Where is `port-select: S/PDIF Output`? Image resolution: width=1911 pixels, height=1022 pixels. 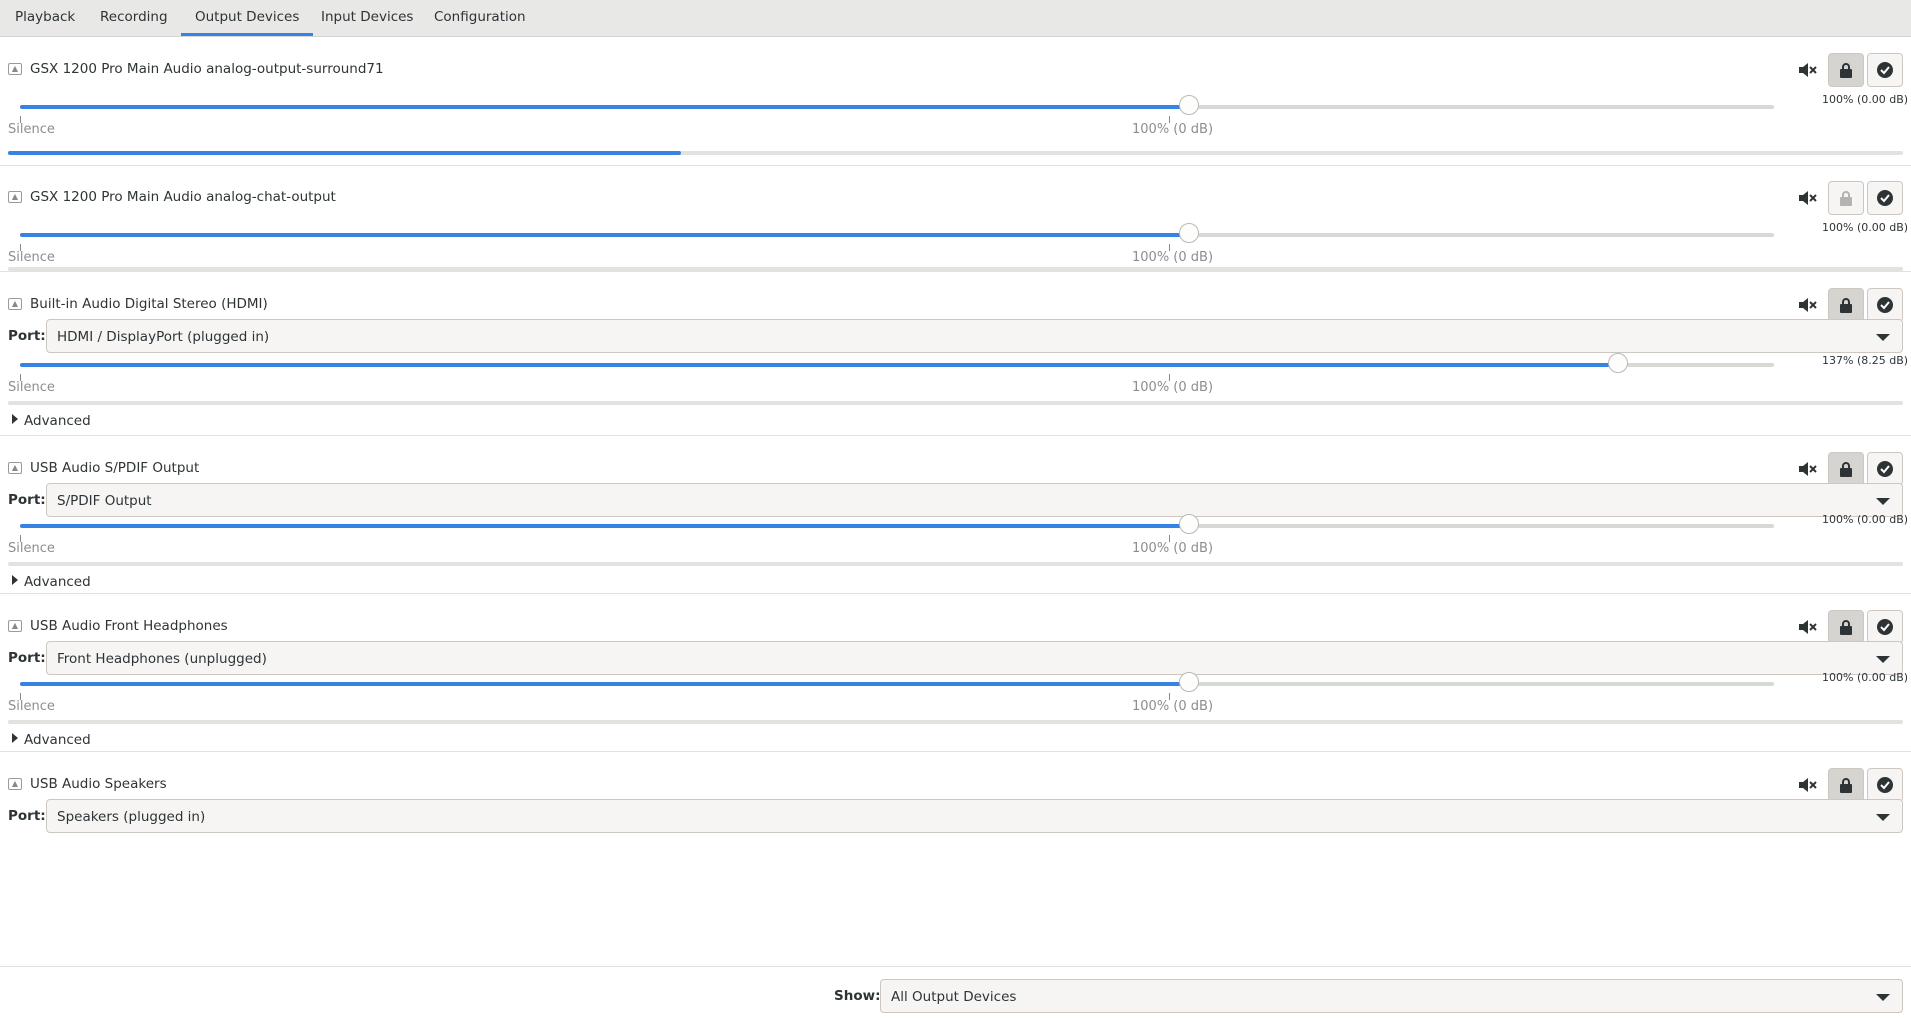
port-select: S/PDIF Output is located at coordinates (974, 500).